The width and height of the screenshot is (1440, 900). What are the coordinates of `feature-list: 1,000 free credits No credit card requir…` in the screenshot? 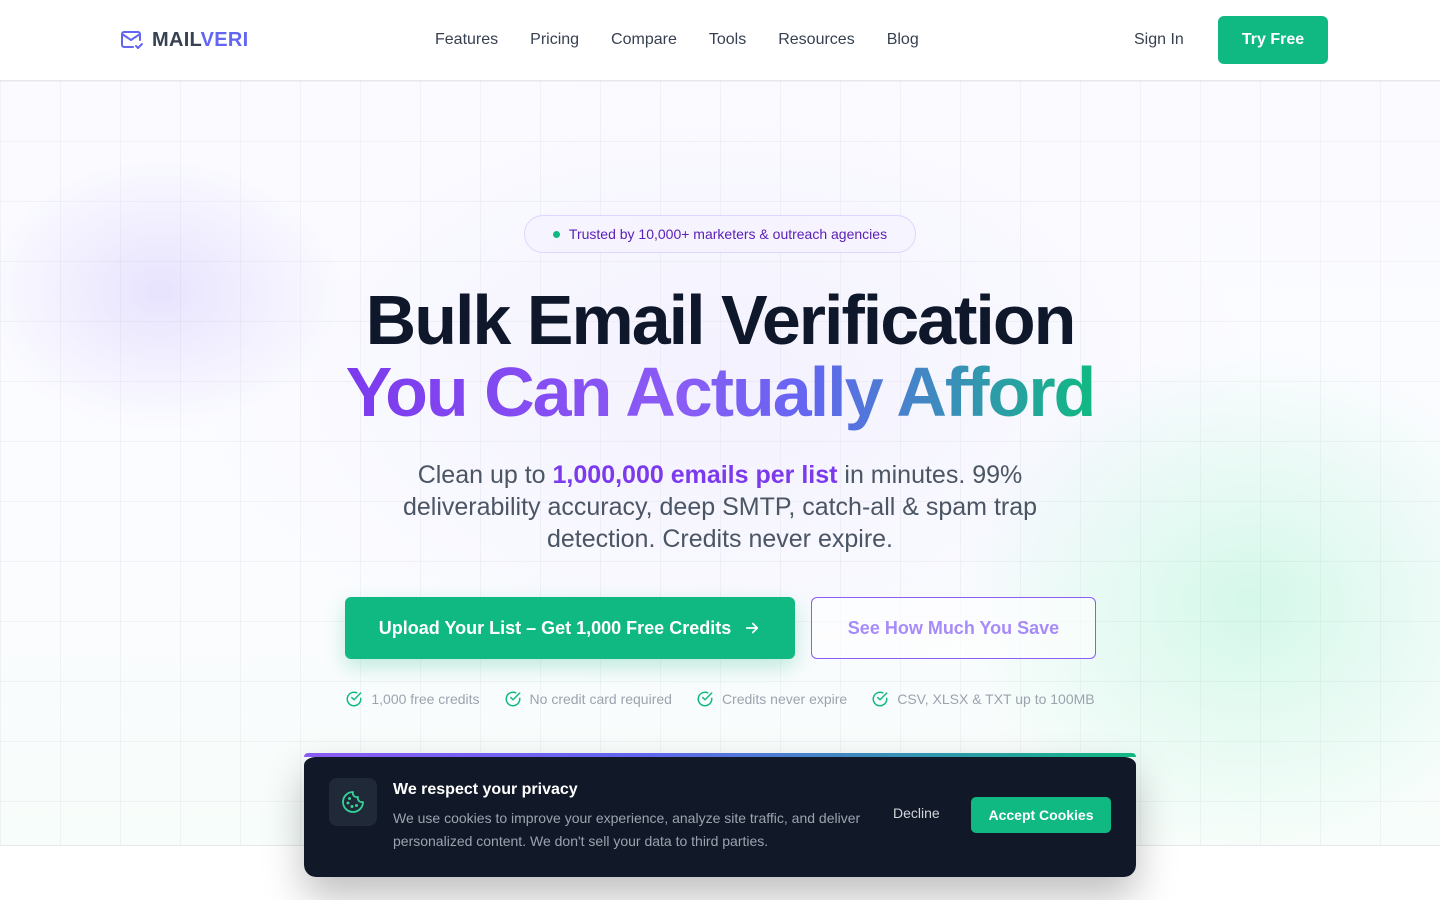 It's located at (720, 699).